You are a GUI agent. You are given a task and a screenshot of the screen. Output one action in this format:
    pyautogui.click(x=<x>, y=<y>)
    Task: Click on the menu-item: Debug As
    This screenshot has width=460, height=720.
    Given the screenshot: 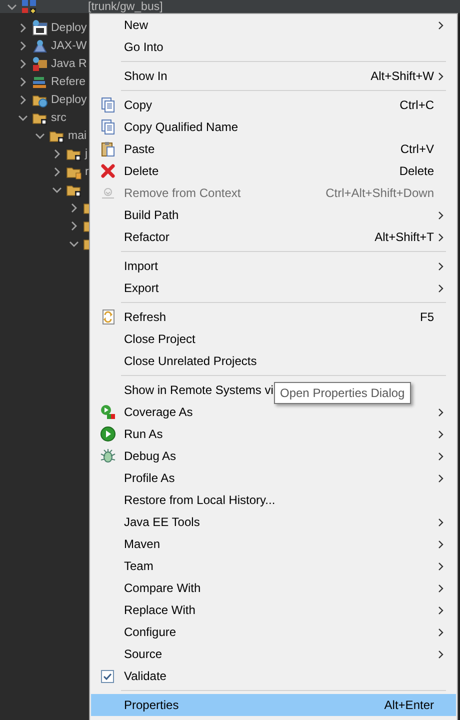 What is the action you would take?
    pyautogui.click(x=150, y=456)
    